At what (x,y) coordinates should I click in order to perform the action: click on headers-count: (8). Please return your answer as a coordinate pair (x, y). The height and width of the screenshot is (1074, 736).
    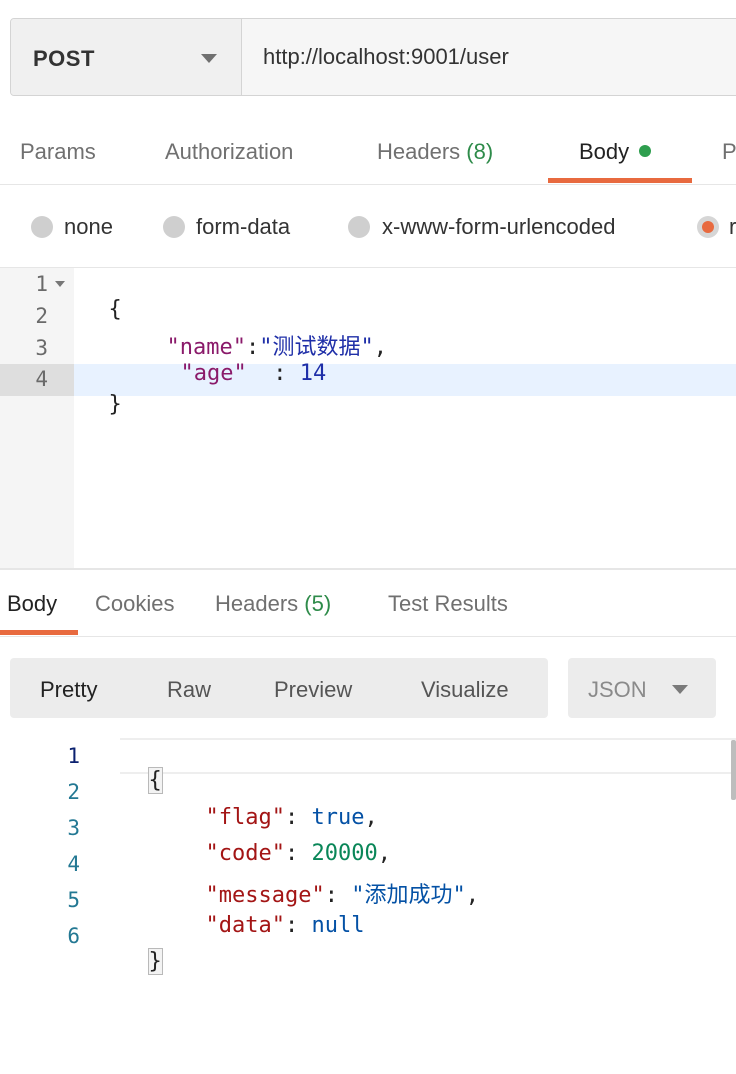
    Looking at the image, I should click on (480, 151).